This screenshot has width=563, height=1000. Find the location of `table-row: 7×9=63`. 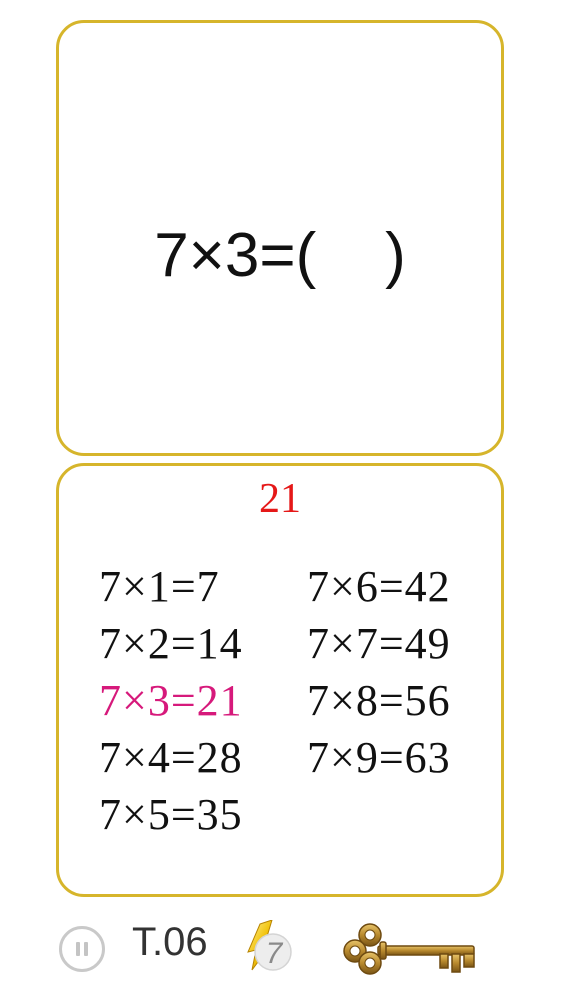

table-row: 7×9=63 is located at coordinates (379, 757).